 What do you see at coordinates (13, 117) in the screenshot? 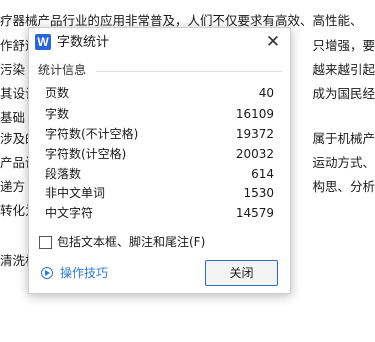
I see `doc-line: 基础` at bounding box center [13, 117].